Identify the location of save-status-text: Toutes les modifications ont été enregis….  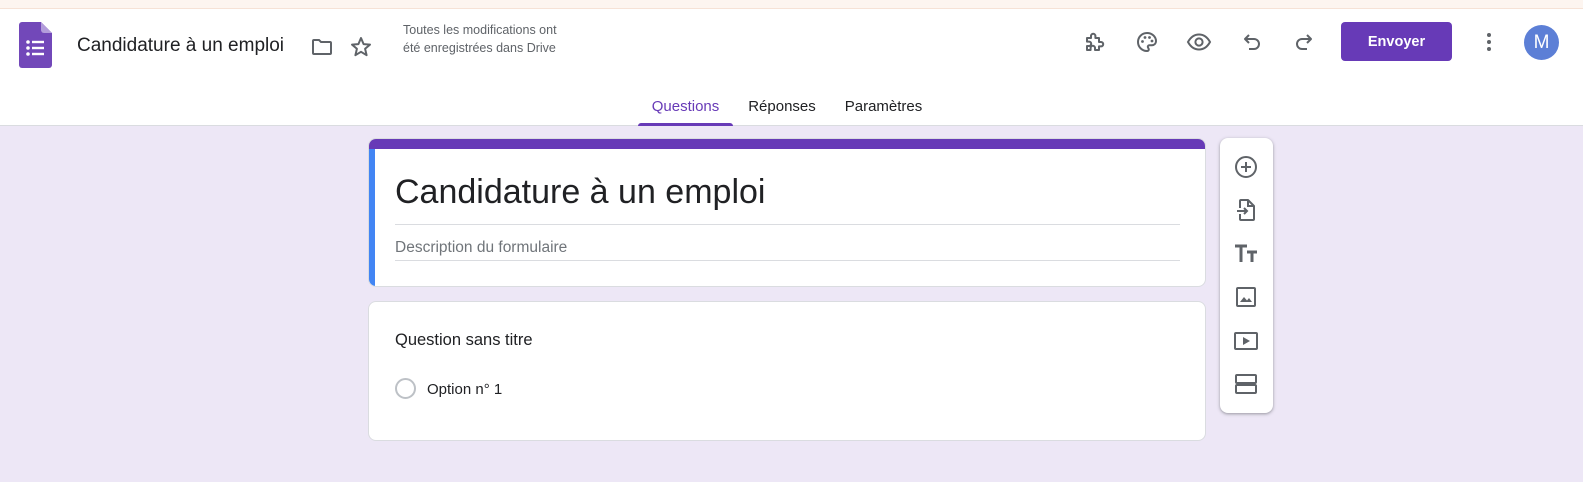
(480, 39).